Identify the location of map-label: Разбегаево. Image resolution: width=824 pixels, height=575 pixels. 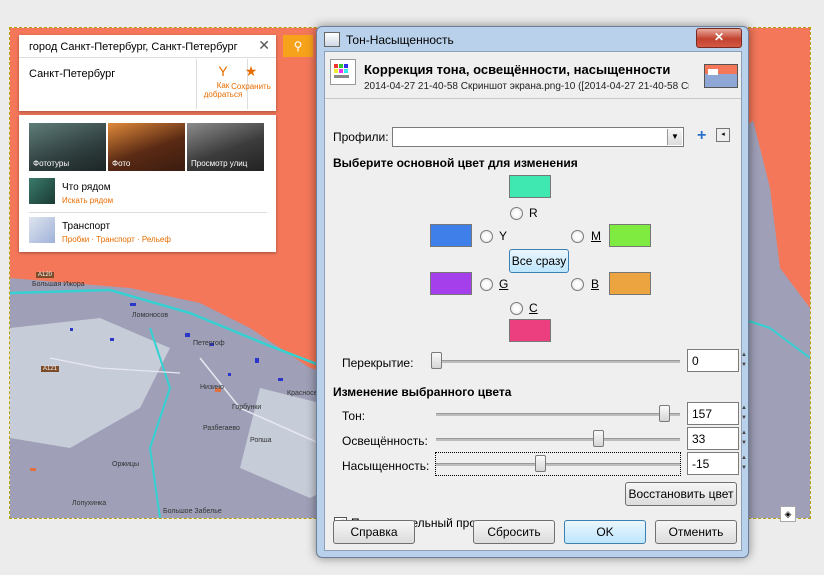
(221, 428).